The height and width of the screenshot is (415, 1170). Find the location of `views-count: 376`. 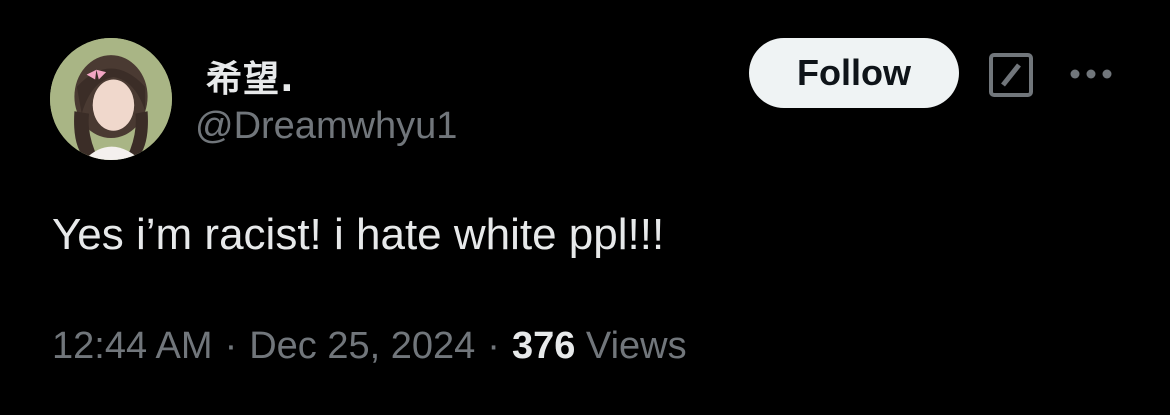

views-count: 376 is located at coordinates (543, 346).